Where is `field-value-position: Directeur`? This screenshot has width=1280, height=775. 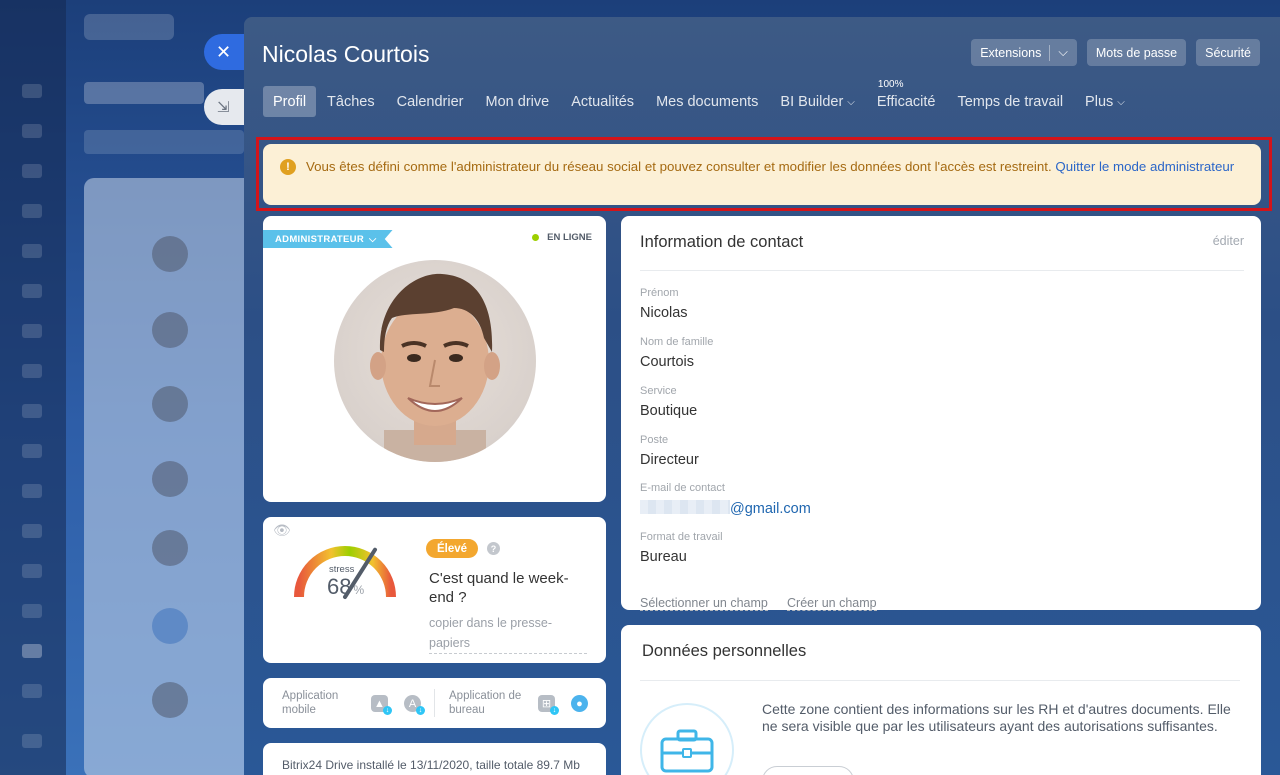
field-value-position: Directeur is located at coordinates (669, 460).